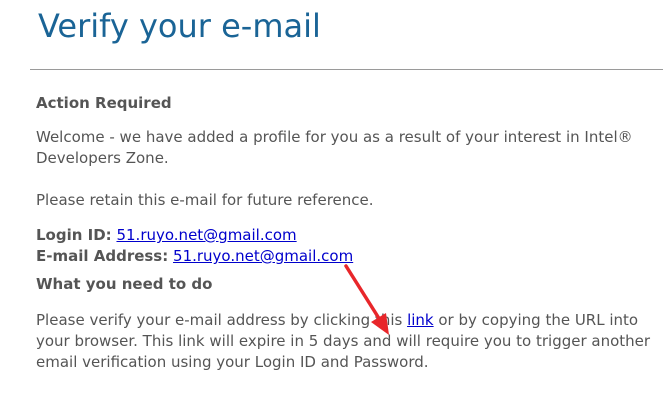 Image resolution: width=663 pixels, height=409 pixels. Describe the element at coordinates (124, 284) in the screenshot. I see `what-to-do-heading: What you need to do` at that location.